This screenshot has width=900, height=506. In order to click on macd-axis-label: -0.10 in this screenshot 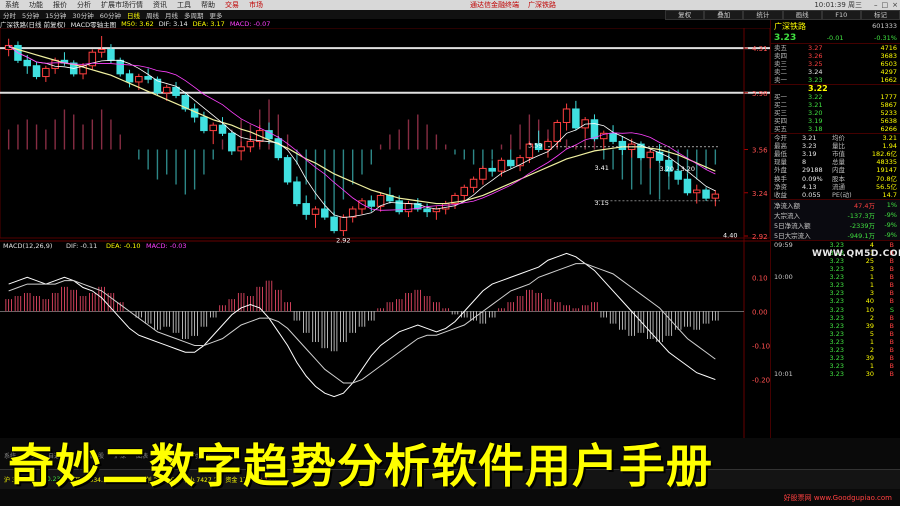, I will do `click(761, 346)`.